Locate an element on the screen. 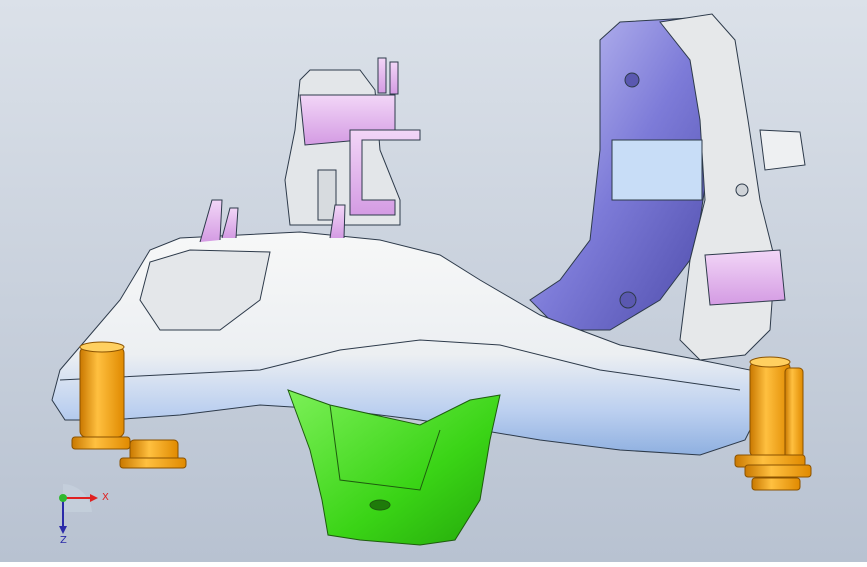 The image size is (867, 567). orientation-triad: X Z is located at coordinates (80, 517).